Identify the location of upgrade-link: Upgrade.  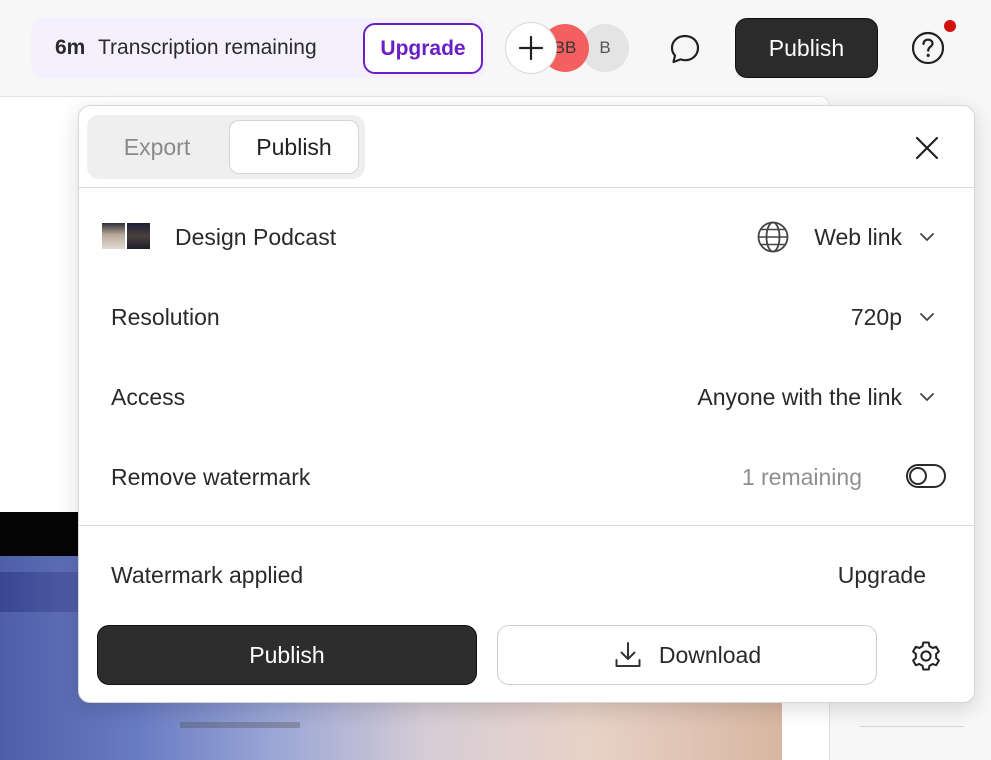
(882, 575).